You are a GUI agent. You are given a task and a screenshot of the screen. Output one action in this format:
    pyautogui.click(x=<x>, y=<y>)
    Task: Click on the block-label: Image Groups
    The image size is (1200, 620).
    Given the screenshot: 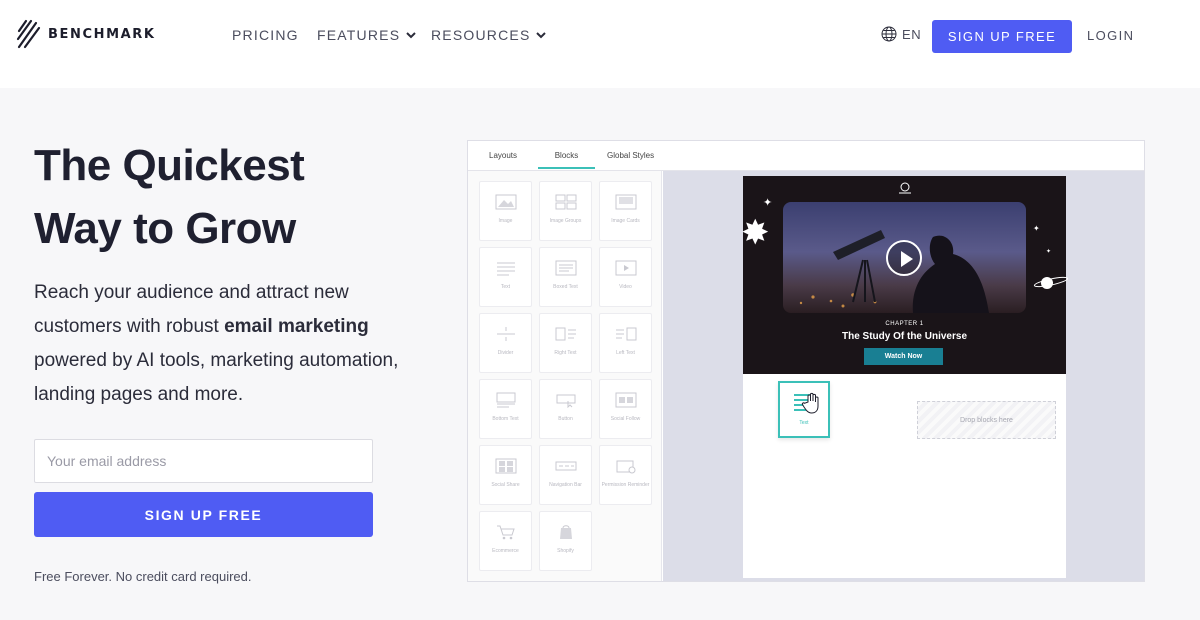 What is the action you would take?
    pyautogui.click(x=565, y=221)
    